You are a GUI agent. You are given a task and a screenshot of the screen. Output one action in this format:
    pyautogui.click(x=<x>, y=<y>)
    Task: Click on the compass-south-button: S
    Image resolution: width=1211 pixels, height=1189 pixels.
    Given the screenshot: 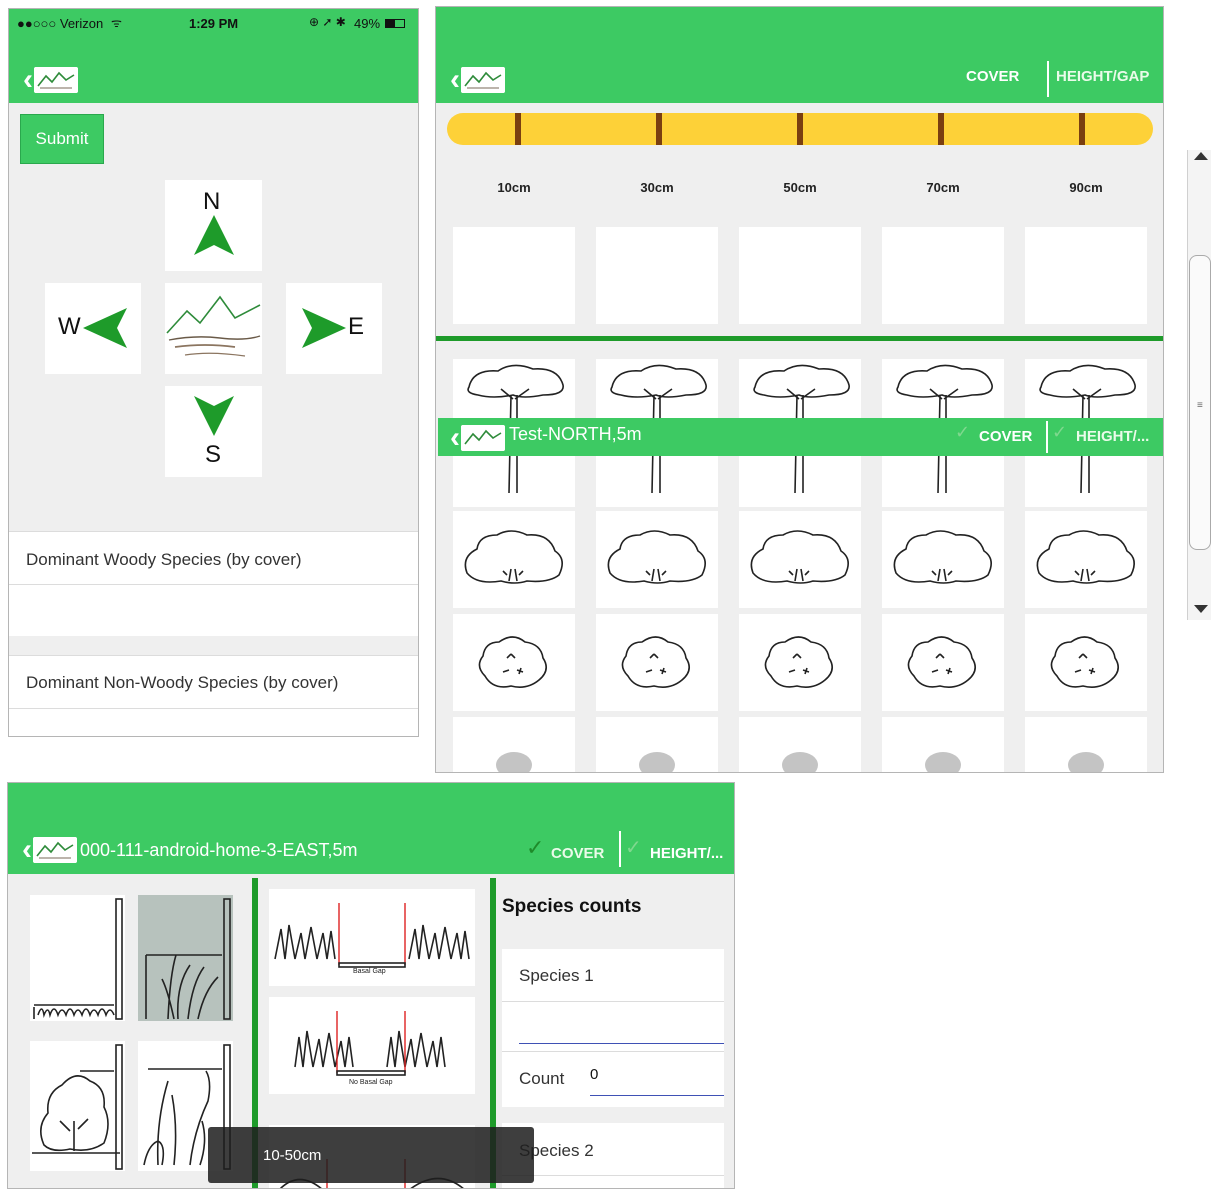 What is the action you would take?
    pyautogui.click(x=213, y=431)
    